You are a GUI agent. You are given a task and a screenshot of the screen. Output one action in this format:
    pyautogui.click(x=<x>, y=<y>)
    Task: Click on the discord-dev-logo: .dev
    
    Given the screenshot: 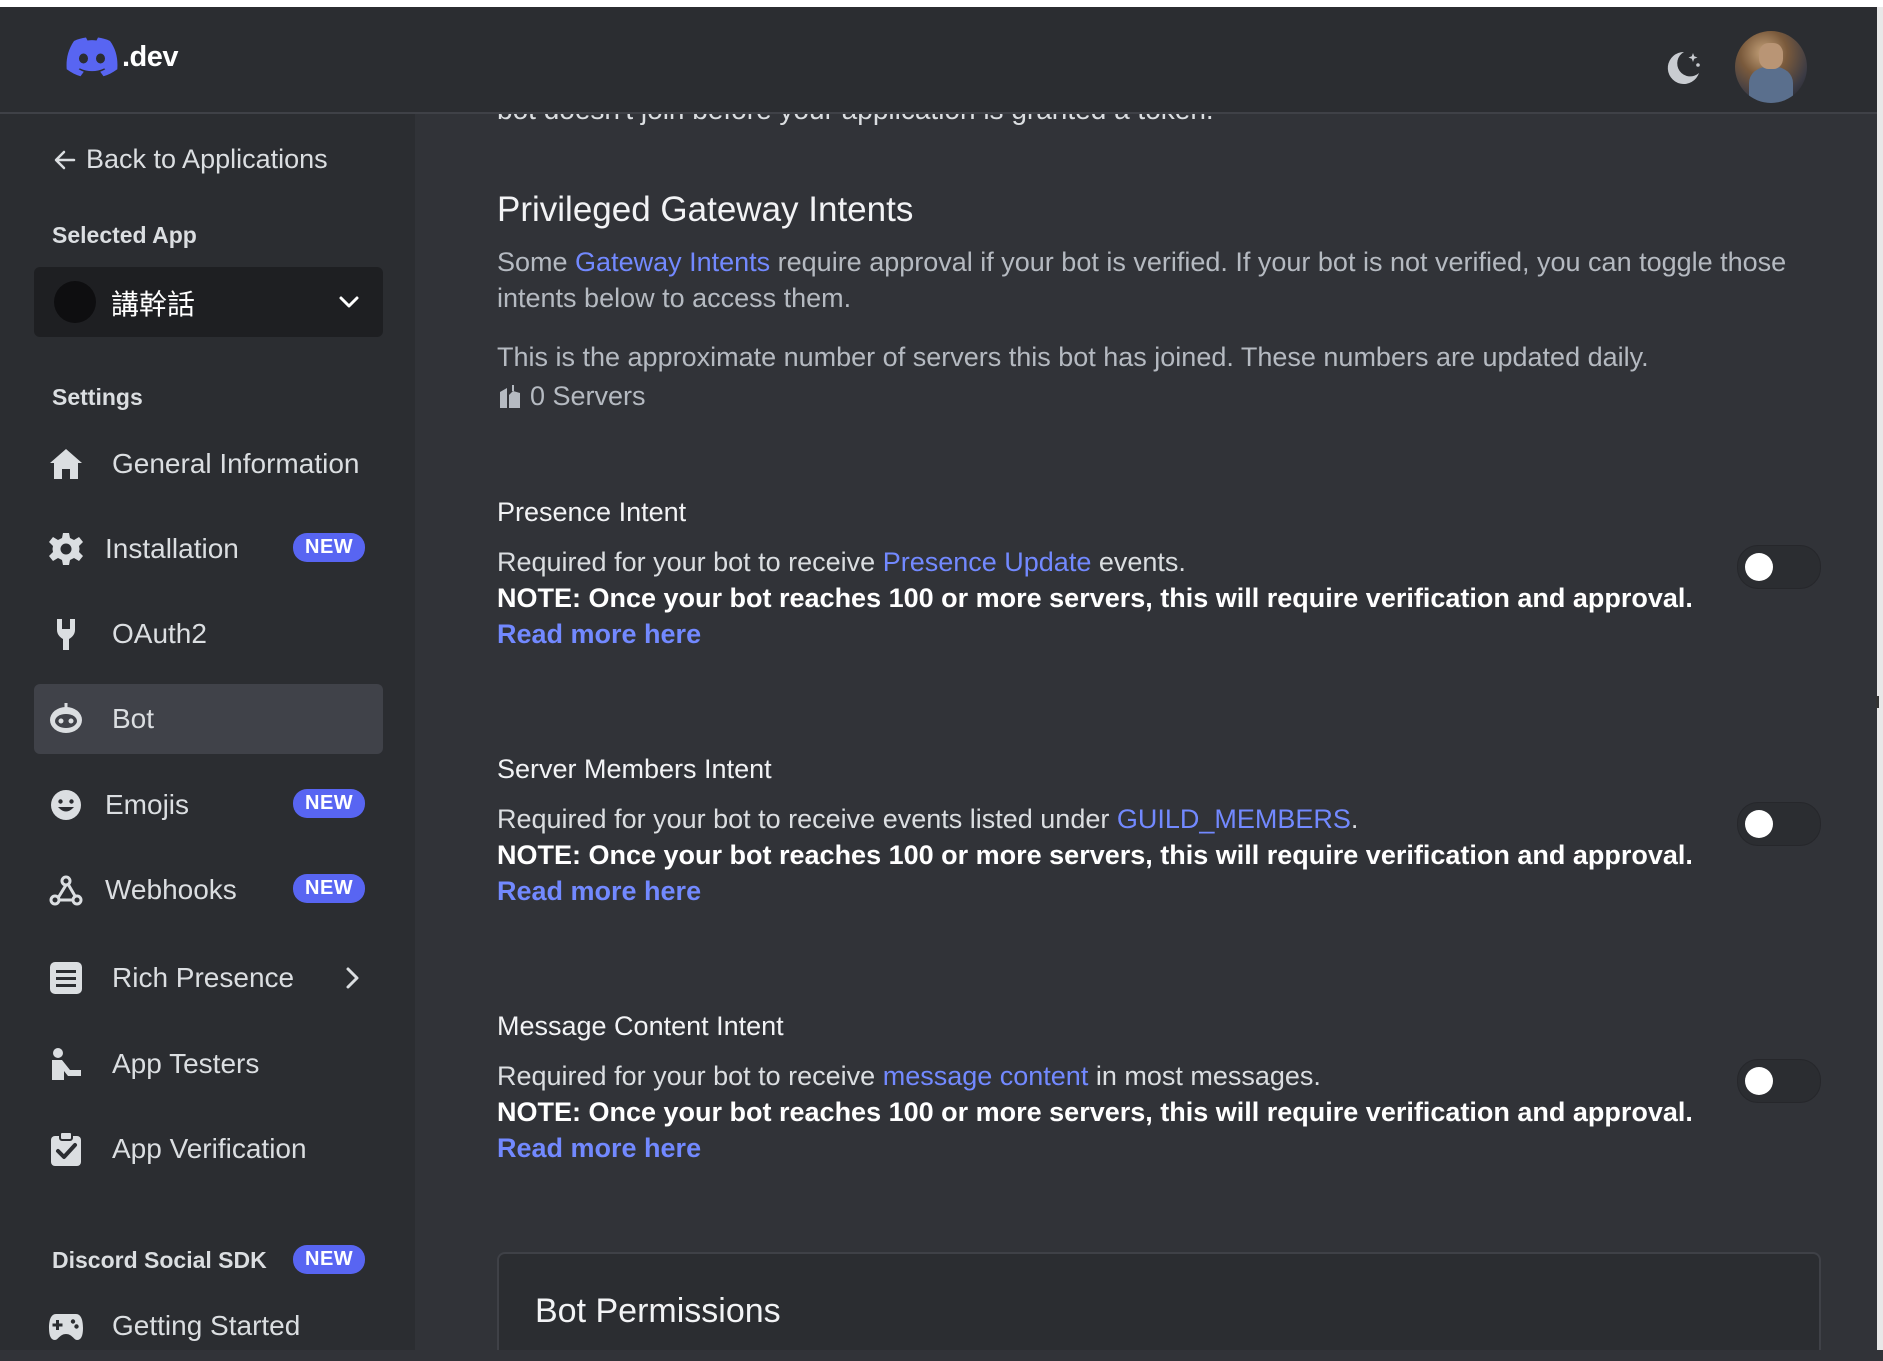 What is the action you would take?
    pyautogui.click(x=122, y=57)
    